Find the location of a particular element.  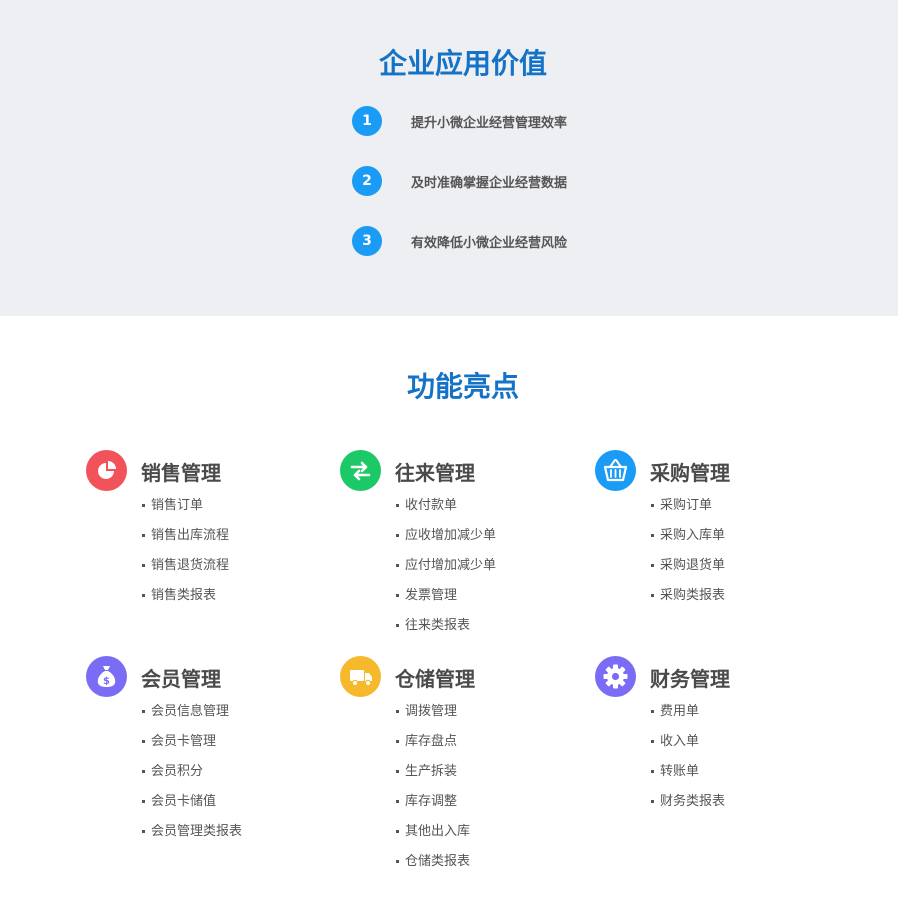

list-item: 采购入库单 is located at coordinates (687, 543).